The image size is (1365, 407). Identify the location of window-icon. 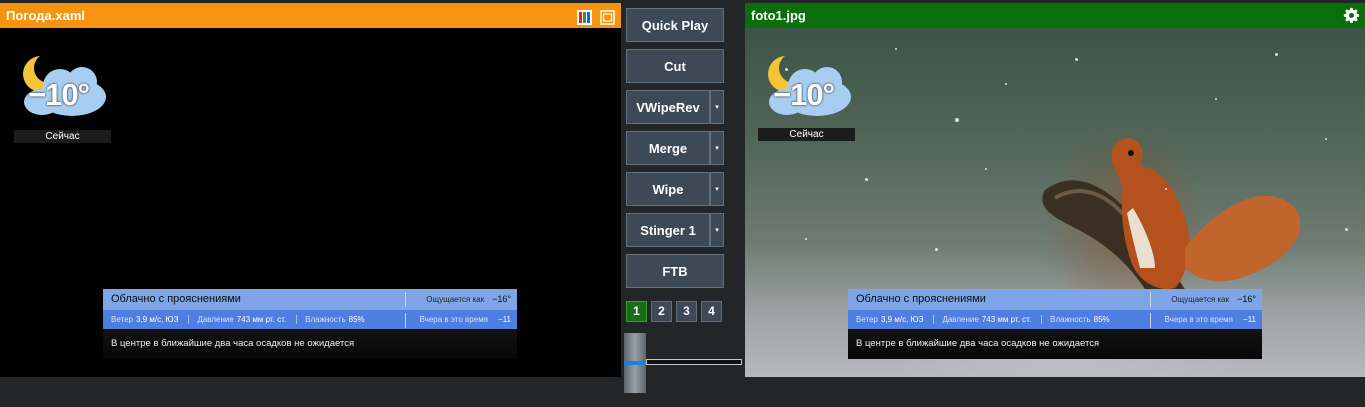
(607, 16).